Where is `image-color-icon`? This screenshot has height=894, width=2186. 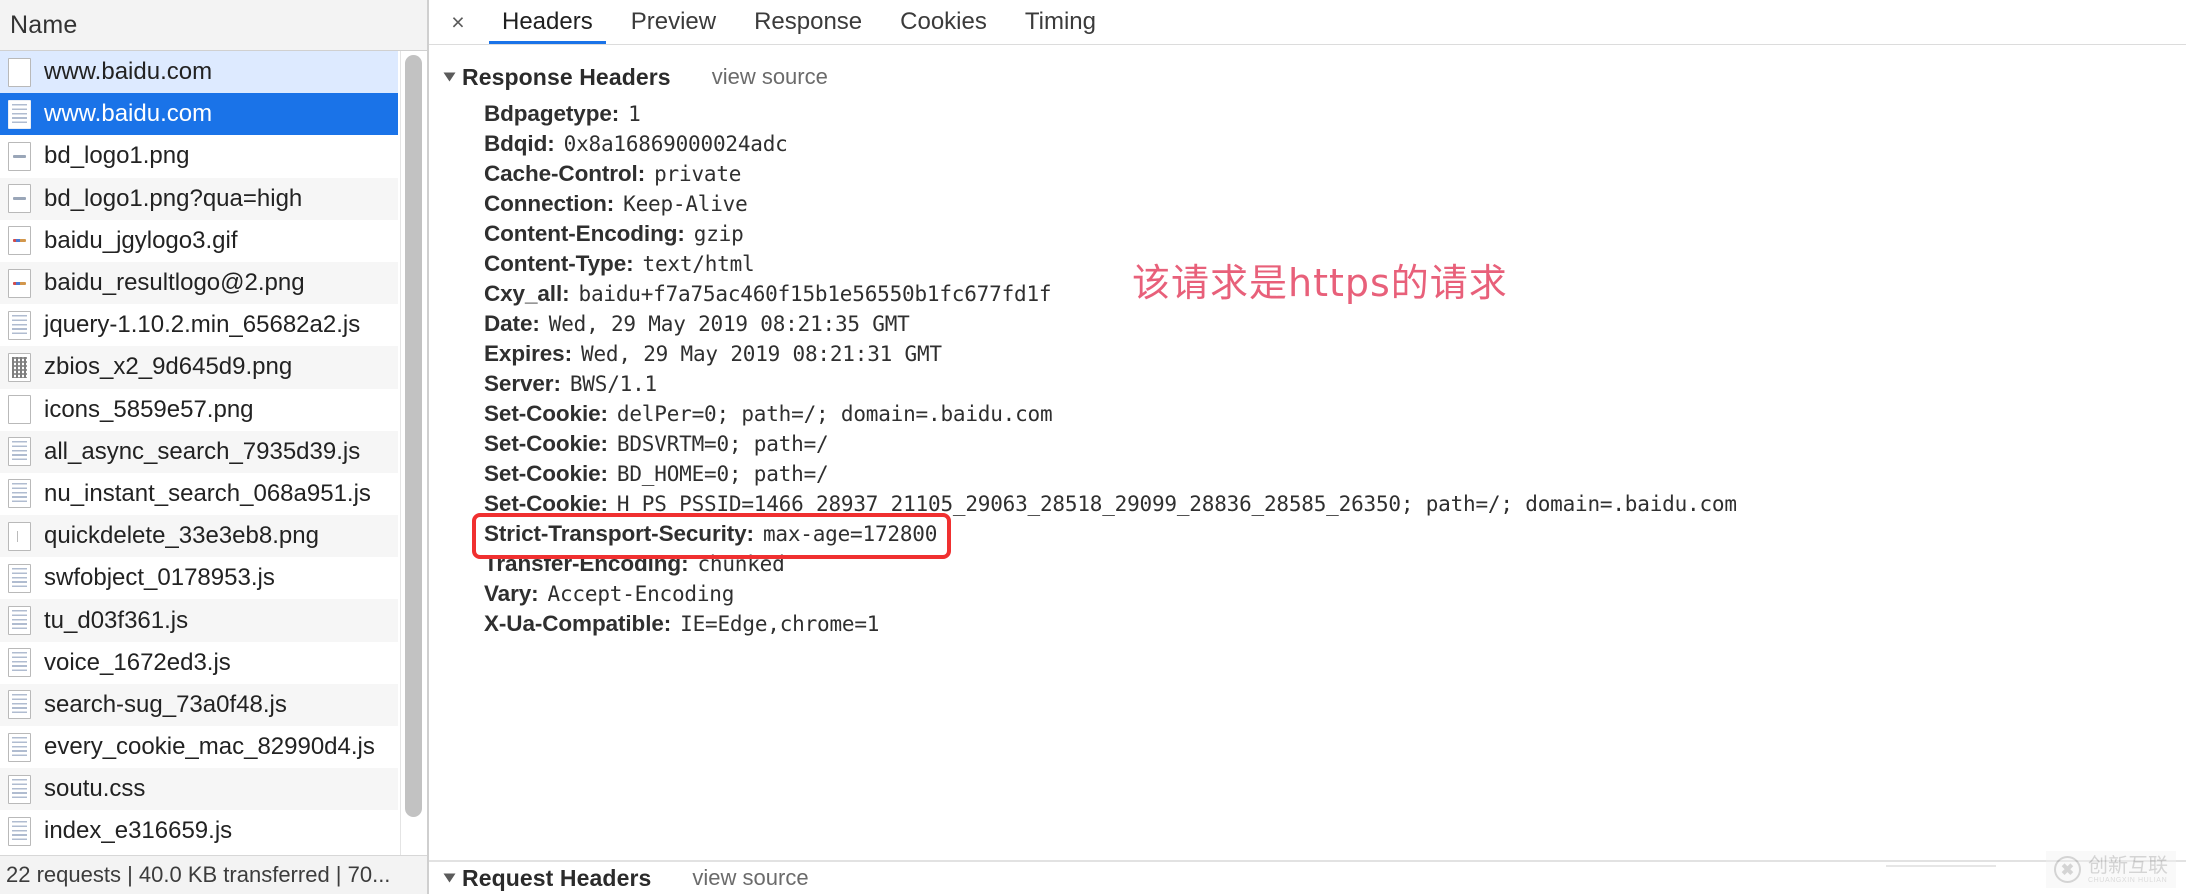
image-color-icon is located at coordinates (19, 241).